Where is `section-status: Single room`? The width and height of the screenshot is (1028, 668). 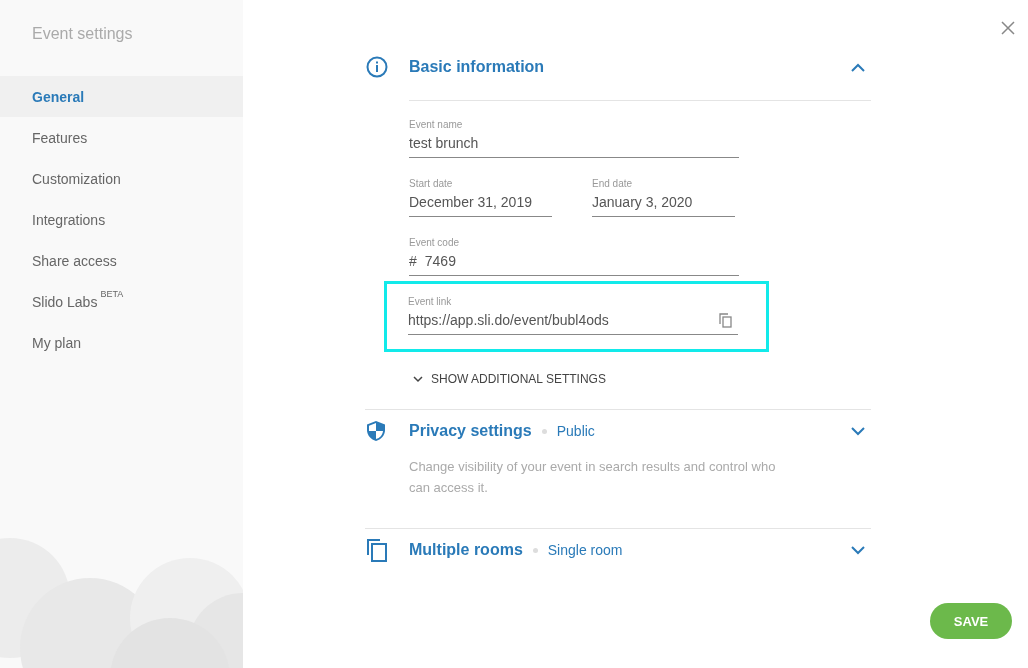
section-status: Single room is located at coordinates (585, 550).